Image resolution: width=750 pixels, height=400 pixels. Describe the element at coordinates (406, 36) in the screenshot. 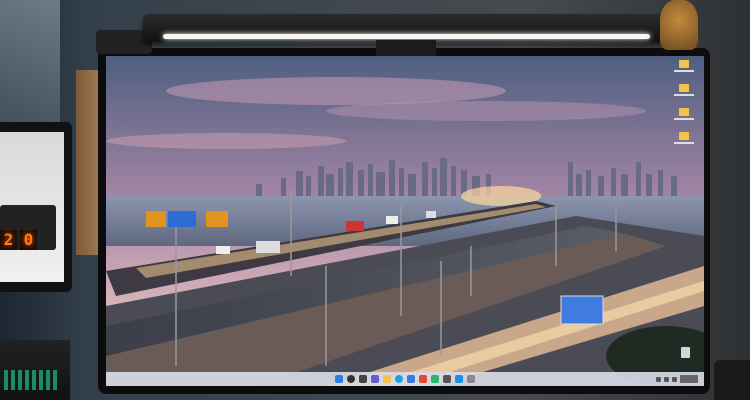

I see `light-bar-glow` at that location.